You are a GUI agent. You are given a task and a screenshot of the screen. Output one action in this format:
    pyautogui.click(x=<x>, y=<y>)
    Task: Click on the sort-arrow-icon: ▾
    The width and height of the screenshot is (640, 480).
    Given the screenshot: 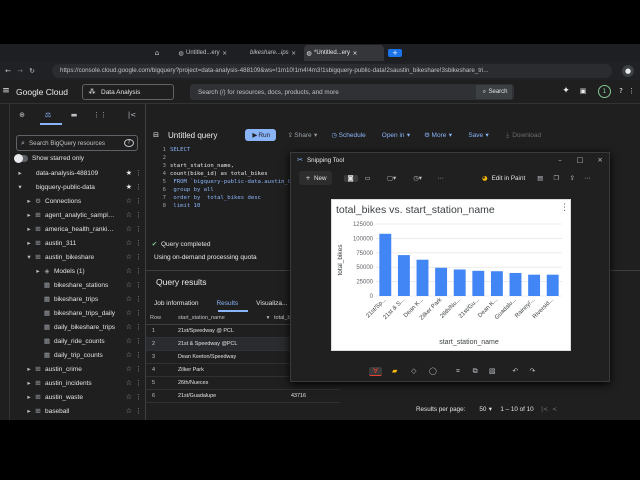 What is the action you would take?
    pyautogui.click(x=268, y=318)
    